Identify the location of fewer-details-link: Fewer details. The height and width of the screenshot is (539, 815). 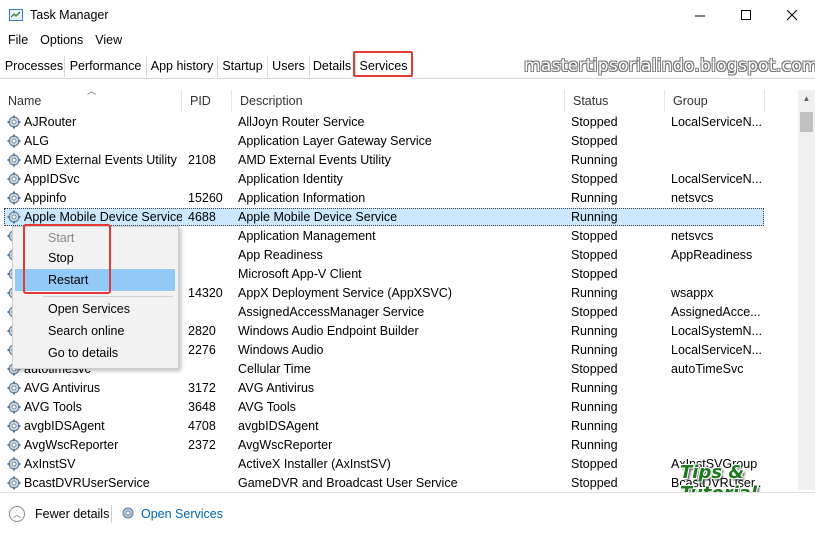
(72, 514).